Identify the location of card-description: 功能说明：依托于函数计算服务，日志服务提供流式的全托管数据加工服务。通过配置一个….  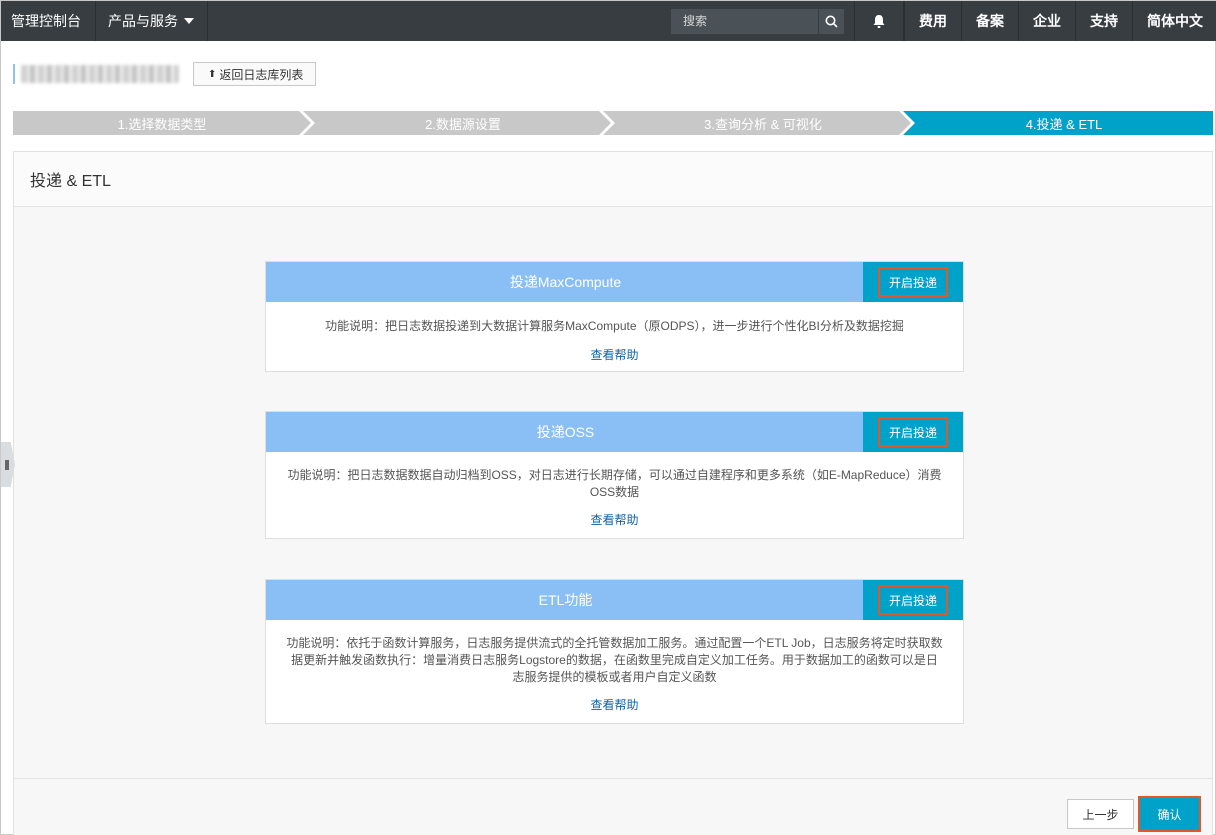
(614, 660).